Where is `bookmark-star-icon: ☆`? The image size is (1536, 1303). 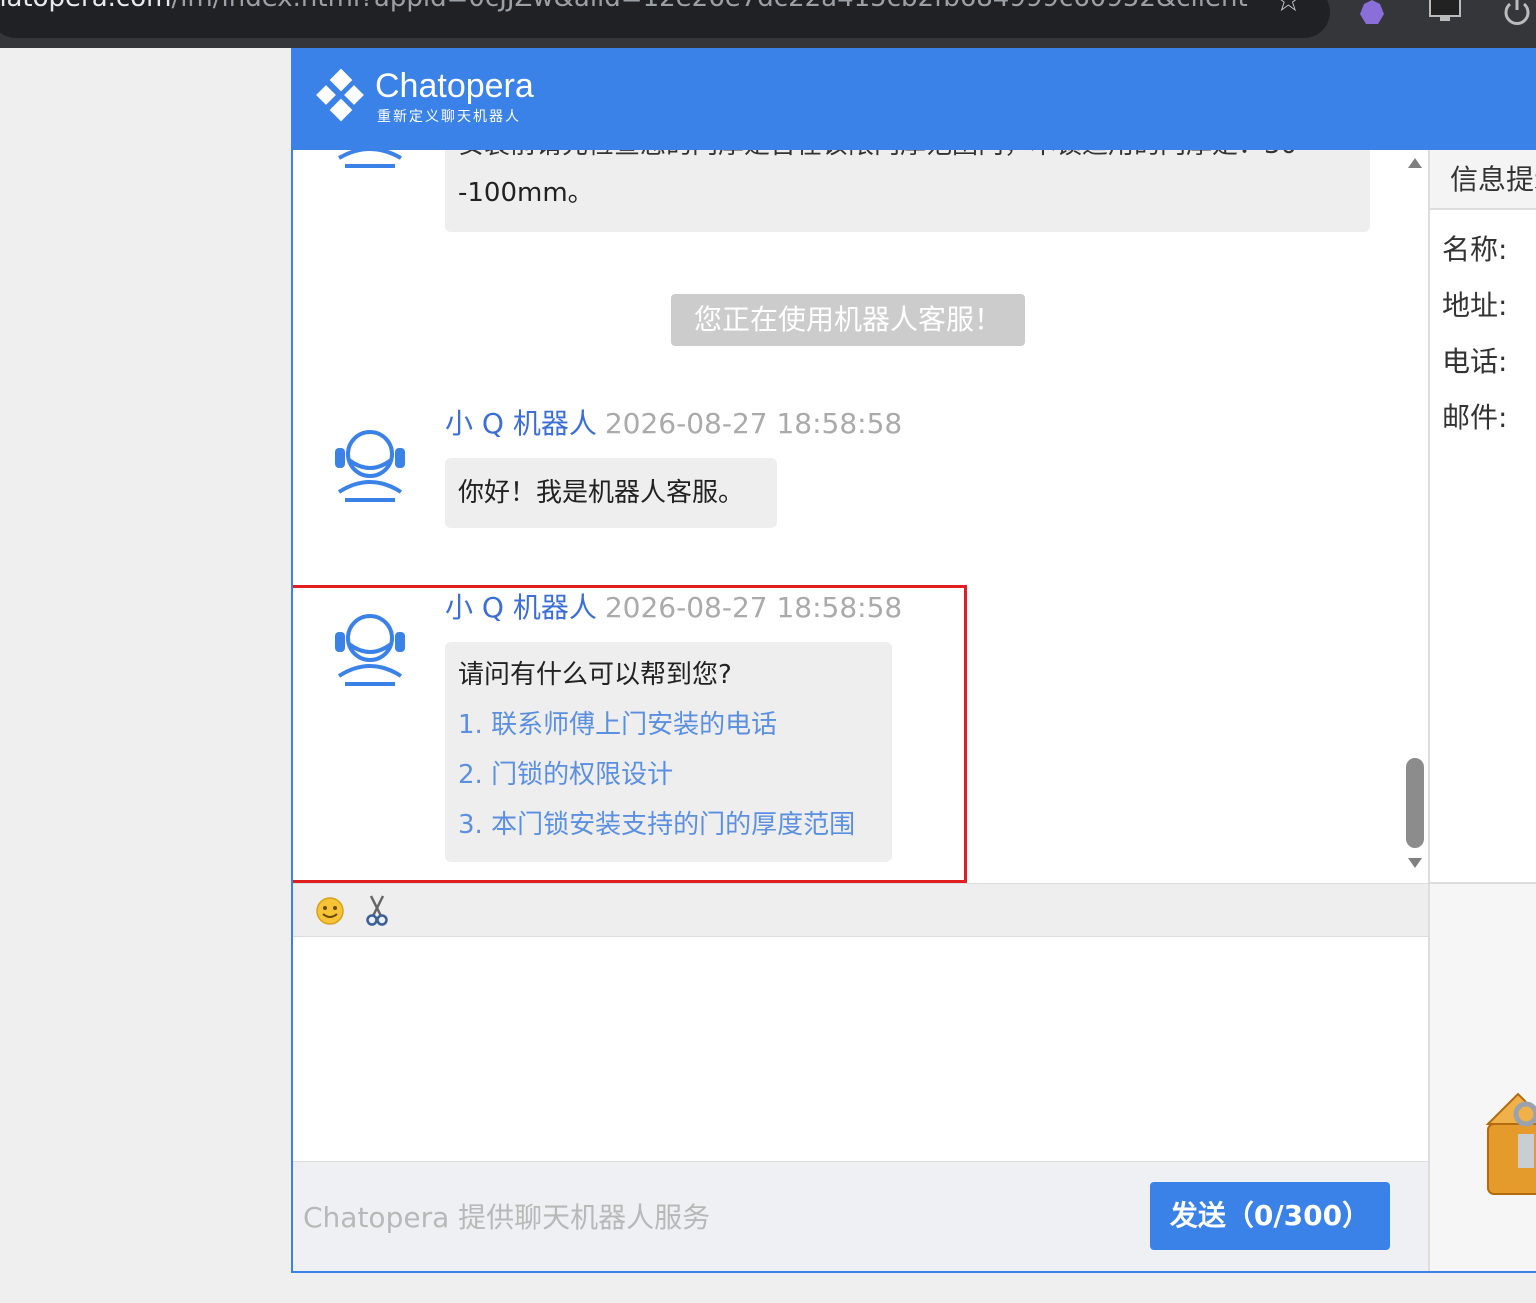
bookmark-star-icon: ☆ is located at coordinates (1288, 8).